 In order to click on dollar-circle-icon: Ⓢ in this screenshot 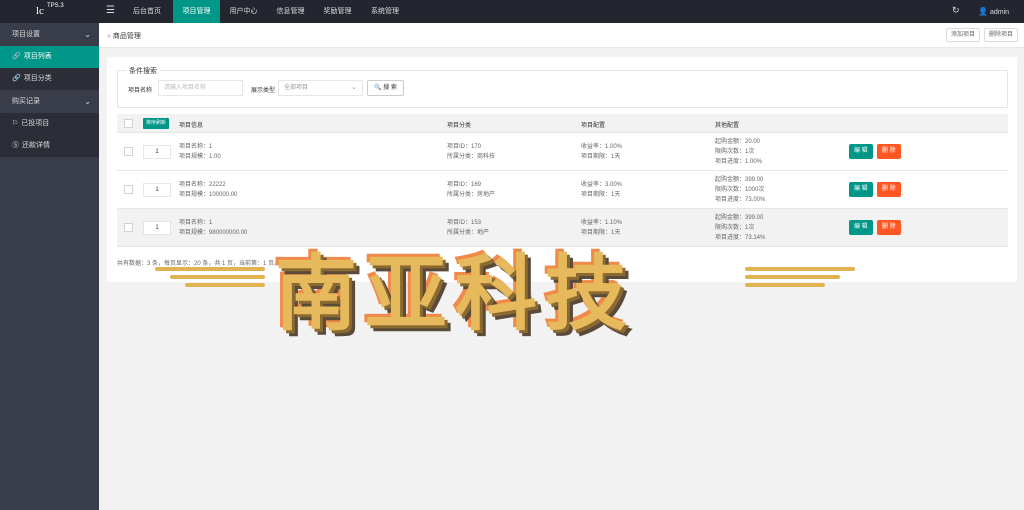, I will do `click(15, 145)`.